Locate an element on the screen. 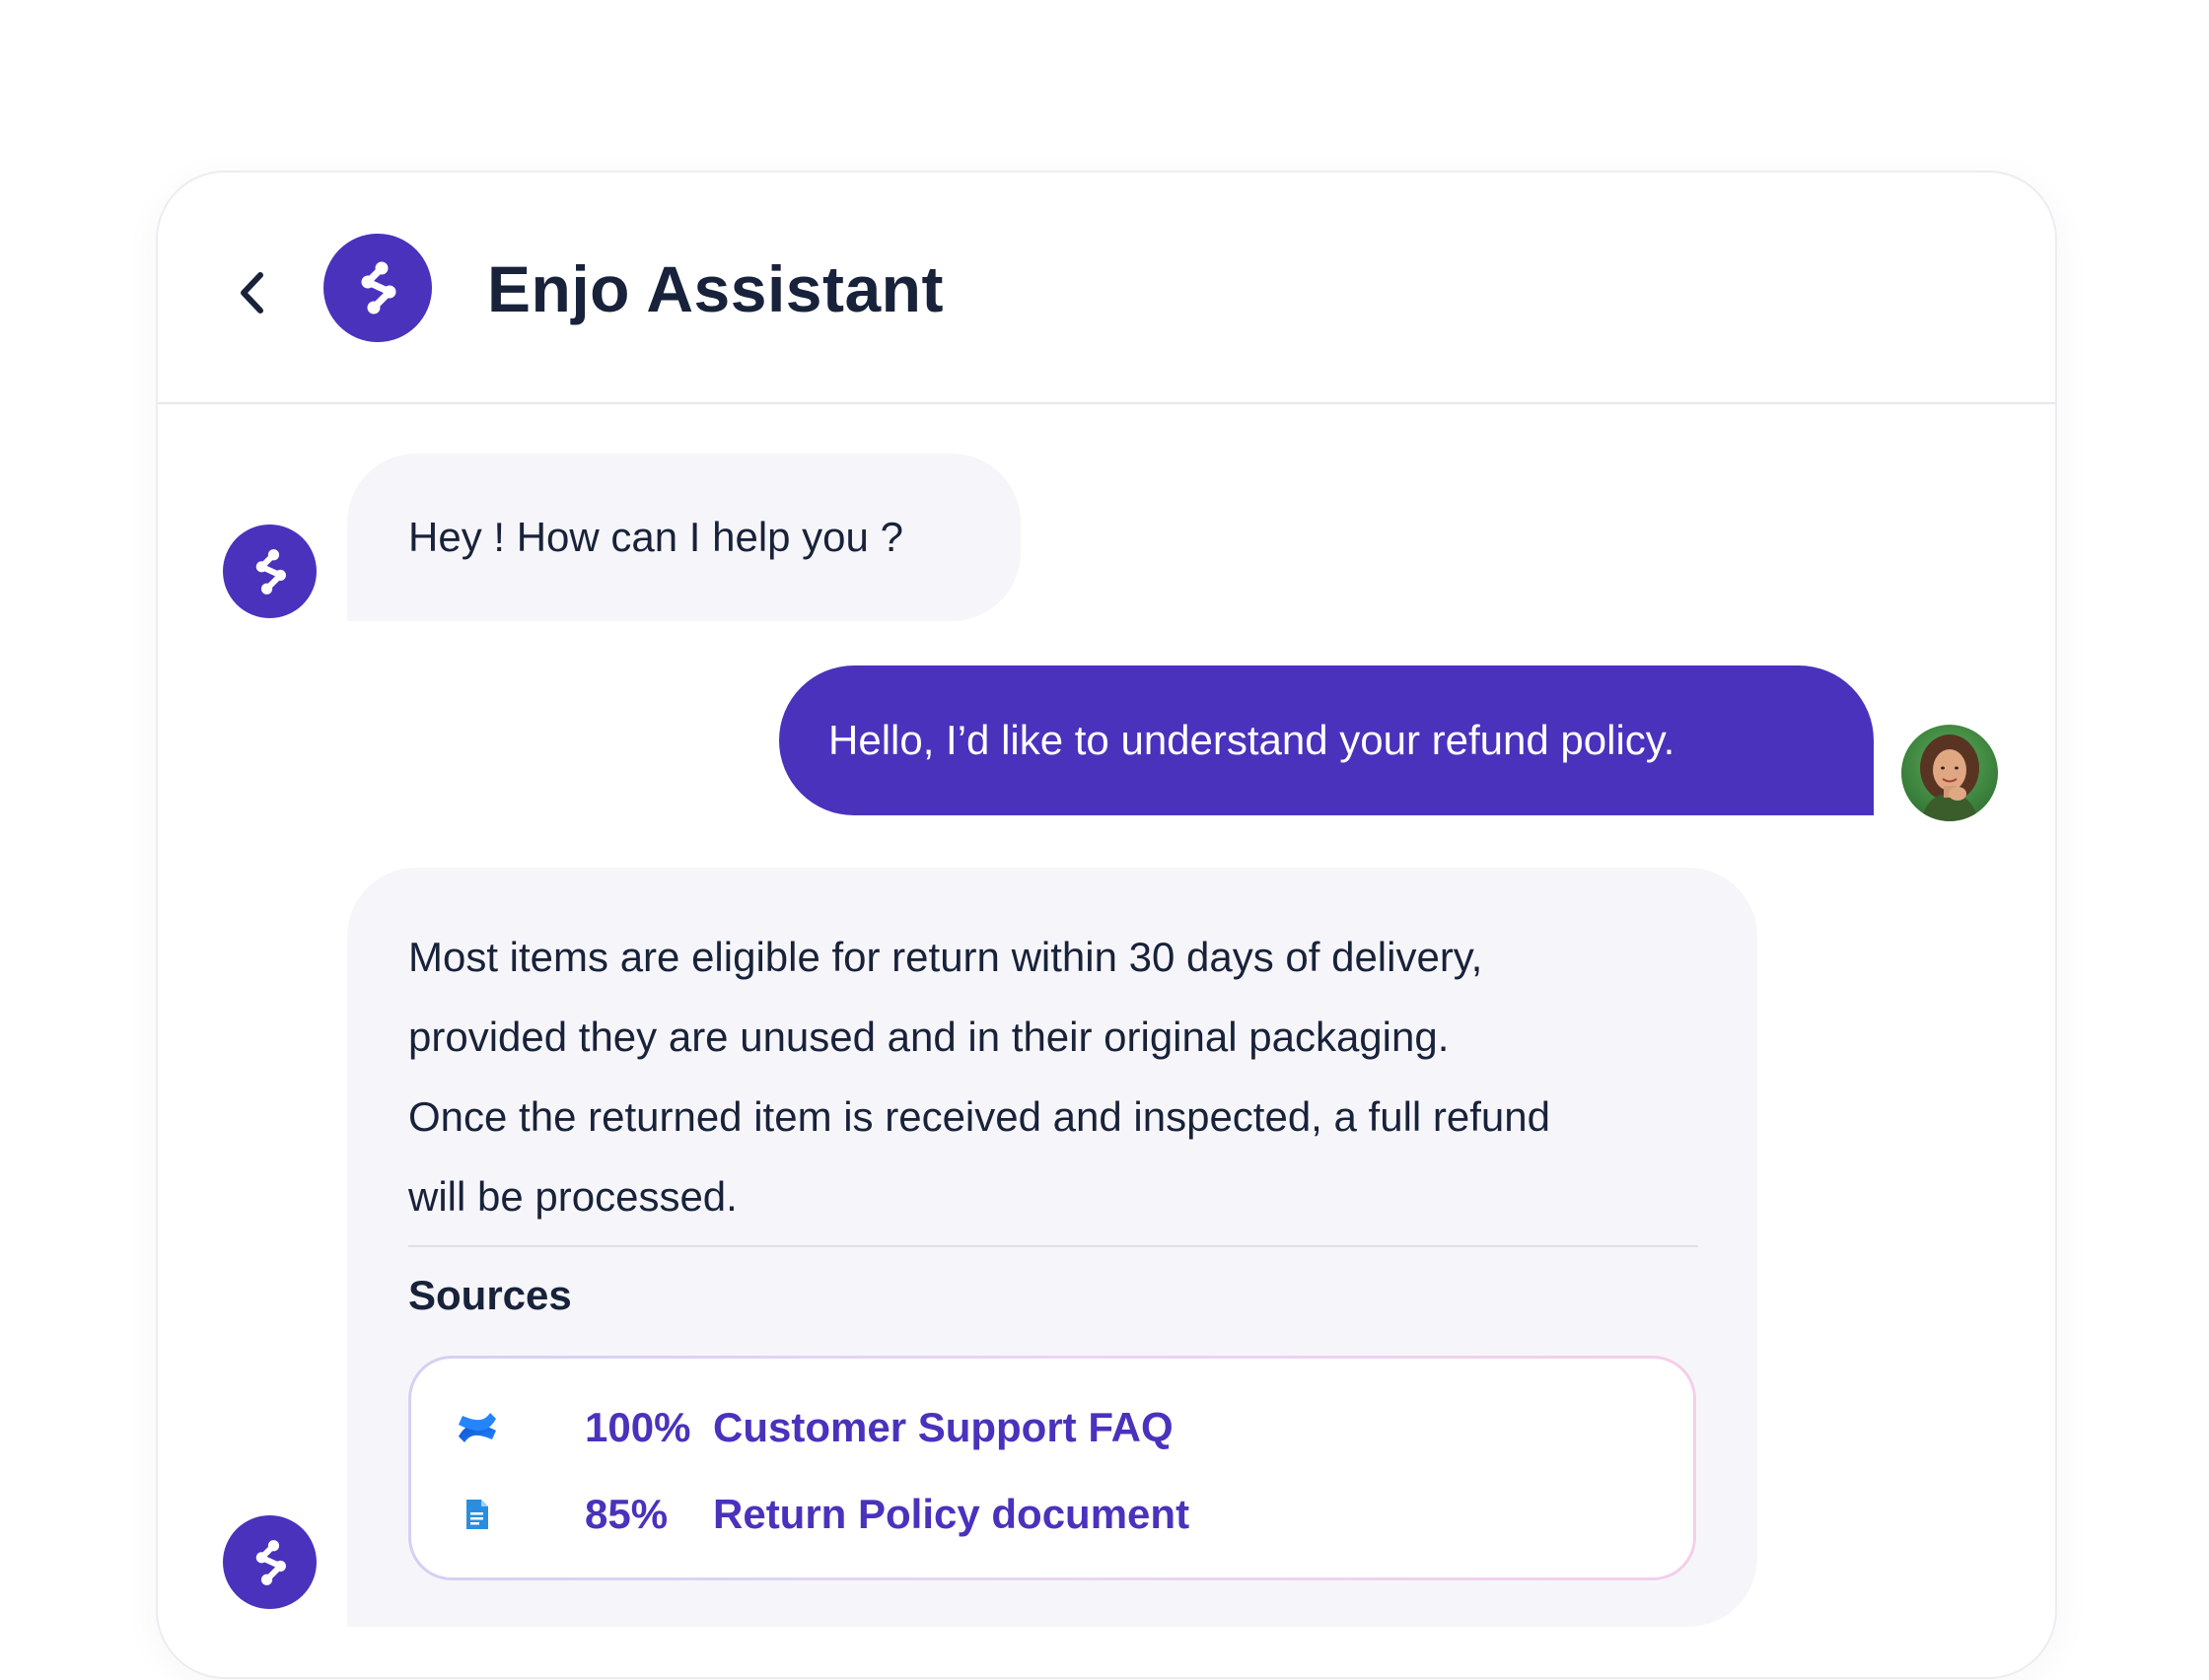 Image resolution: width=2209 pixels, height=1680 pixels. back-button is located at coordinates (251, 292).